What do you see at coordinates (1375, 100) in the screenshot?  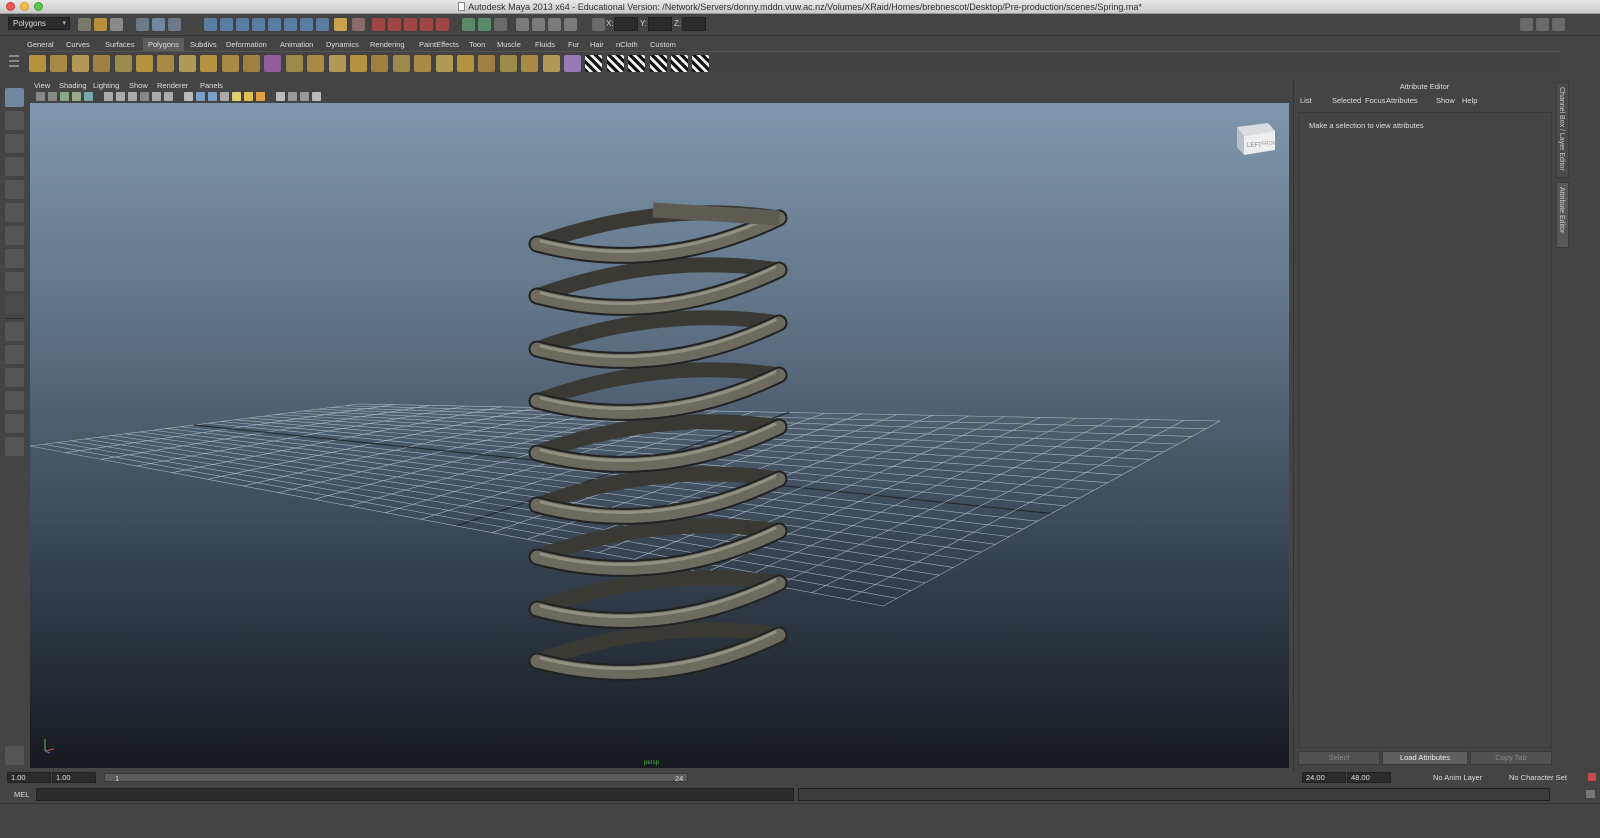 I see `ae-menu-focus: Focus` at bounding box center [1375, 100].